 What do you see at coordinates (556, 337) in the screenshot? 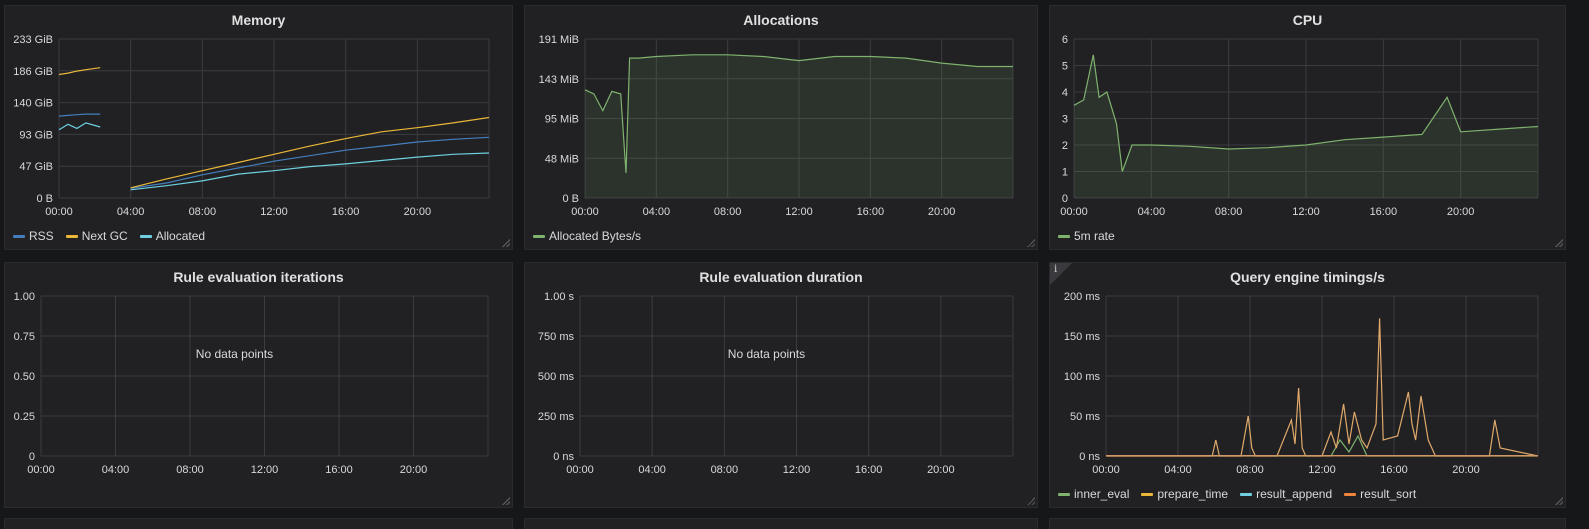
I see `y-tick-label: 750 ms` at bounding box center [556, 337].